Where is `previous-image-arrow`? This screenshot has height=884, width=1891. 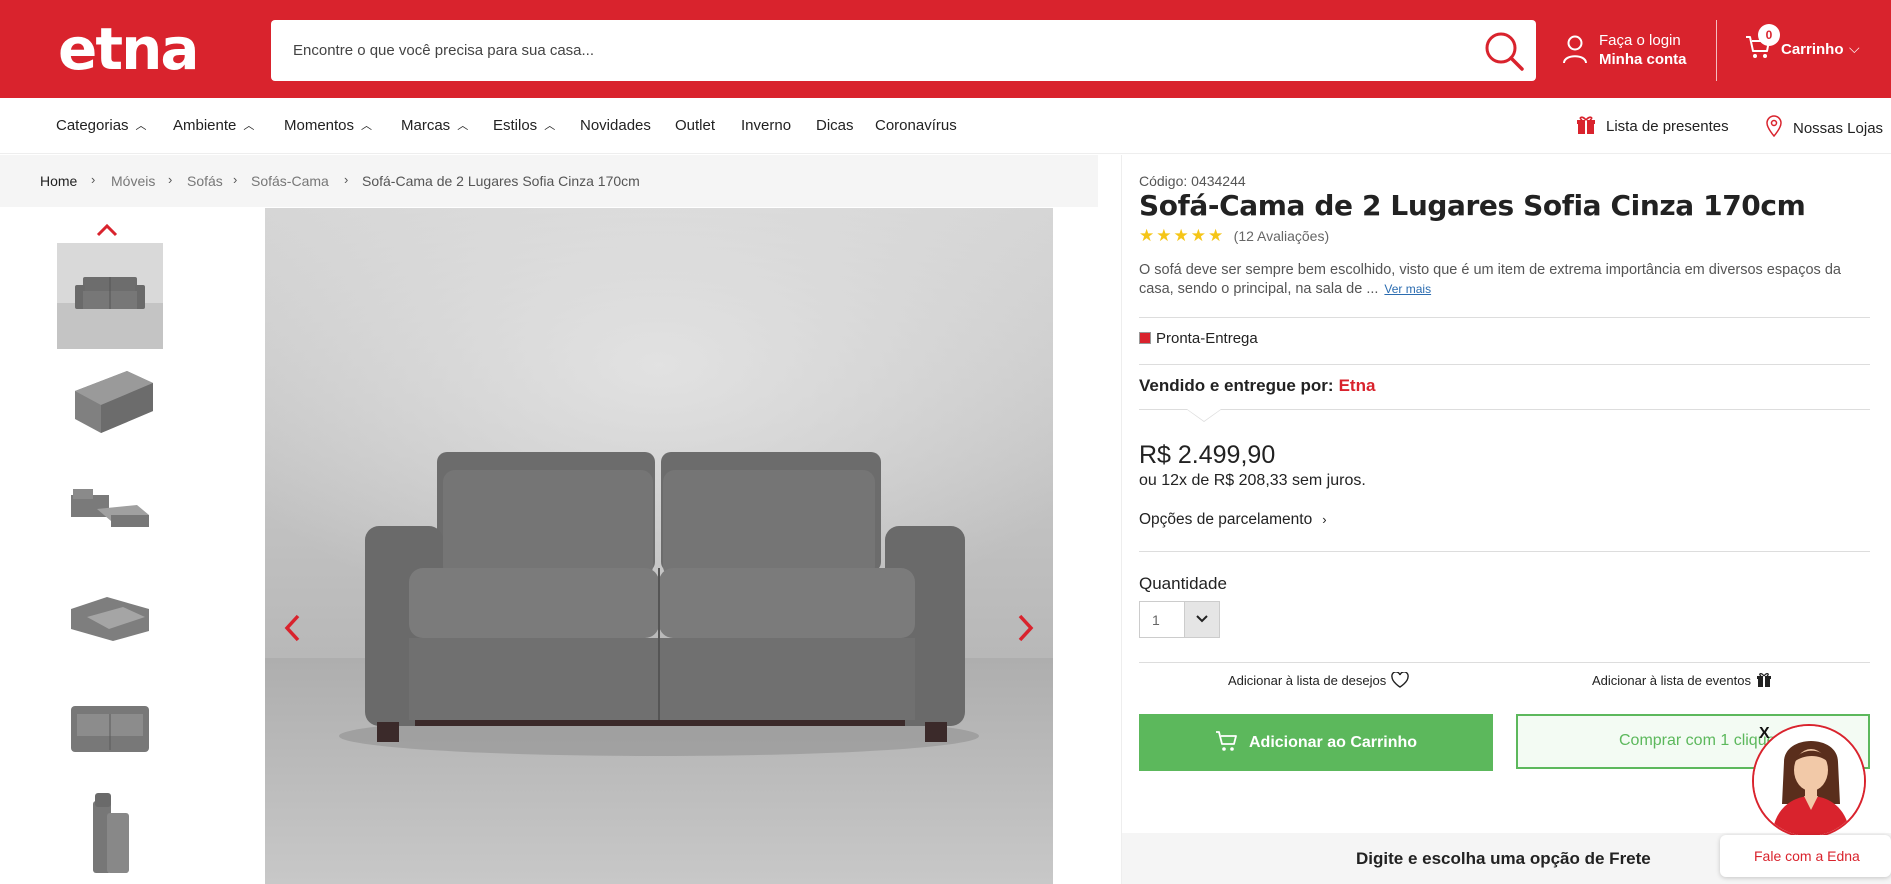 previous-image-arrow is located at coordinates (292, 628).